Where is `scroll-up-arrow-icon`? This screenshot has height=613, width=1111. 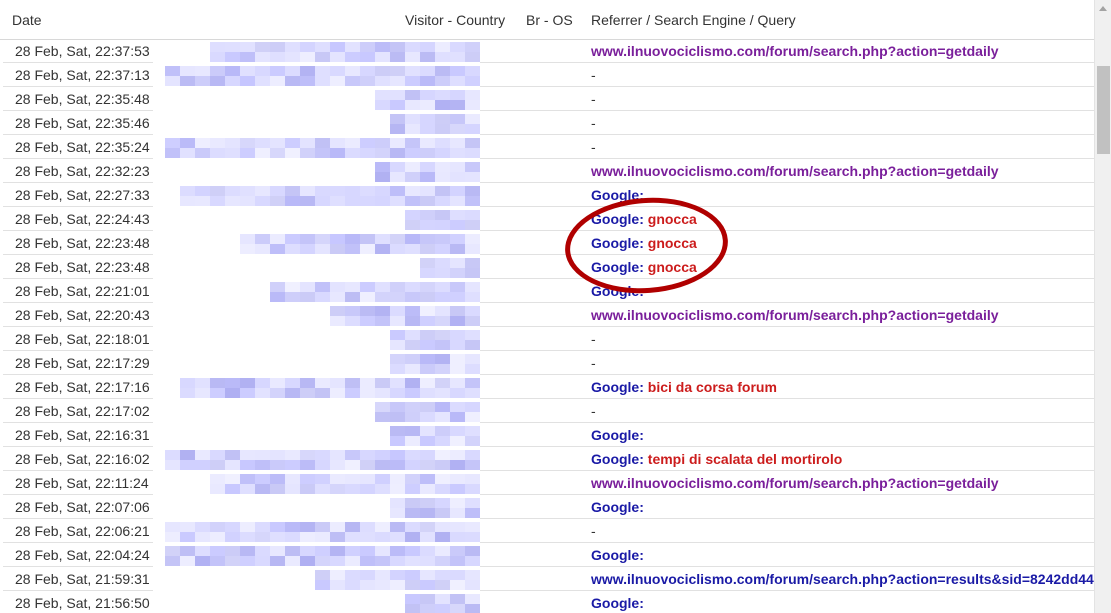 scroll-up-arrow-icon is located at coordinates (1103, 8).